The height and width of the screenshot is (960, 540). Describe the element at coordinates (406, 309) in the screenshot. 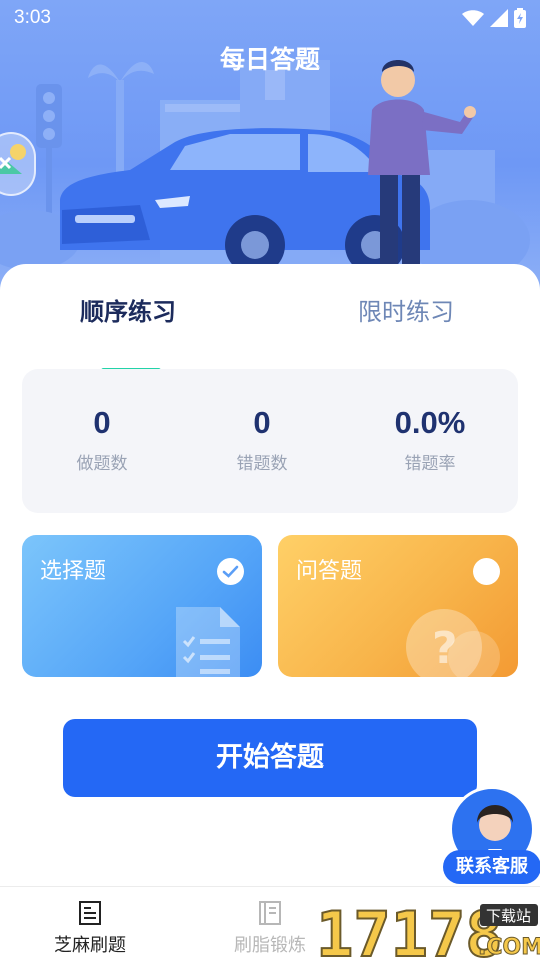

I see `tab-timed-practice: 限时练习` at that location.